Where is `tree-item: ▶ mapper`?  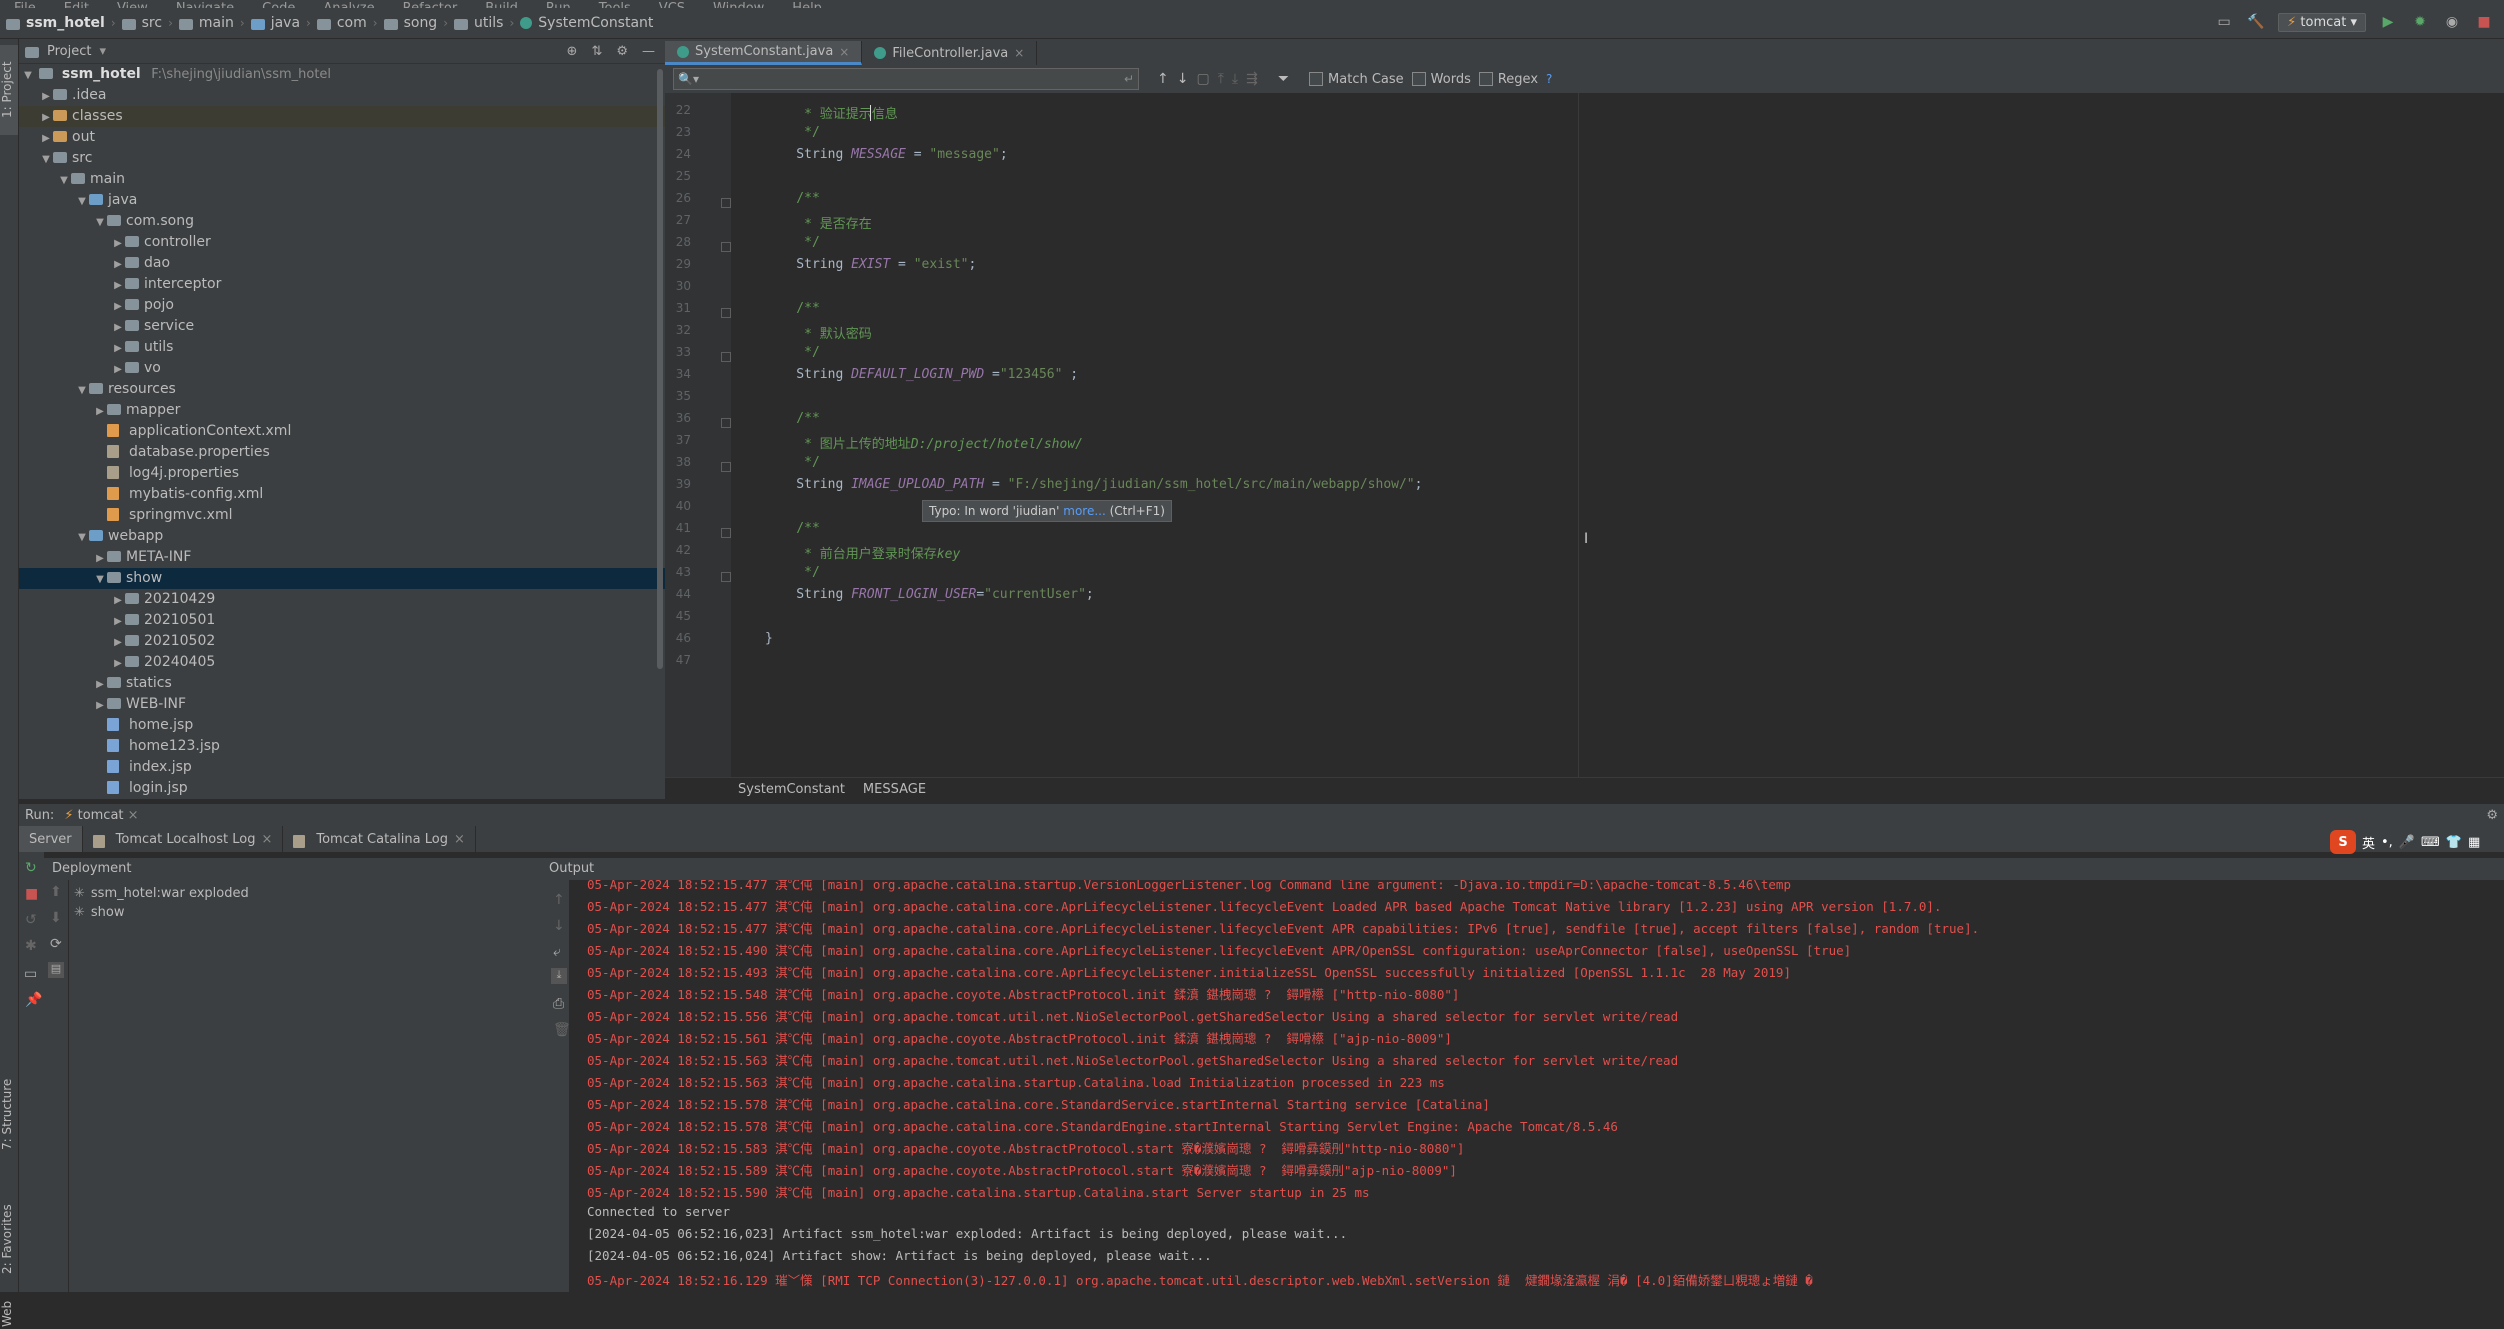
tree-item: ▶ mapper is located at coordinates (342, 410).